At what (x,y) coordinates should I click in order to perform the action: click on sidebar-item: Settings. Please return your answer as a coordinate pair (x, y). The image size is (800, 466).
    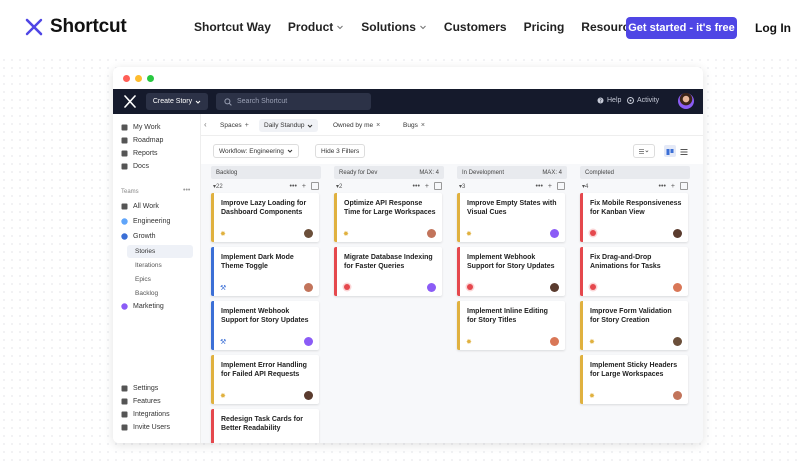
    Looking at the image, I should click on (139, 388).